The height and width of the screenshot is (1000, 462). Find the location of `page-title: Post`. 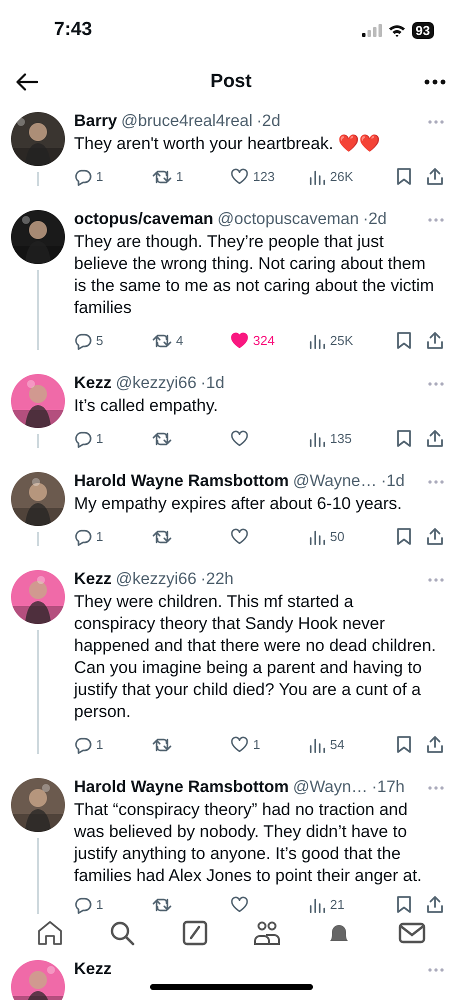

page-title: Post is located at coordinates (231, 82).